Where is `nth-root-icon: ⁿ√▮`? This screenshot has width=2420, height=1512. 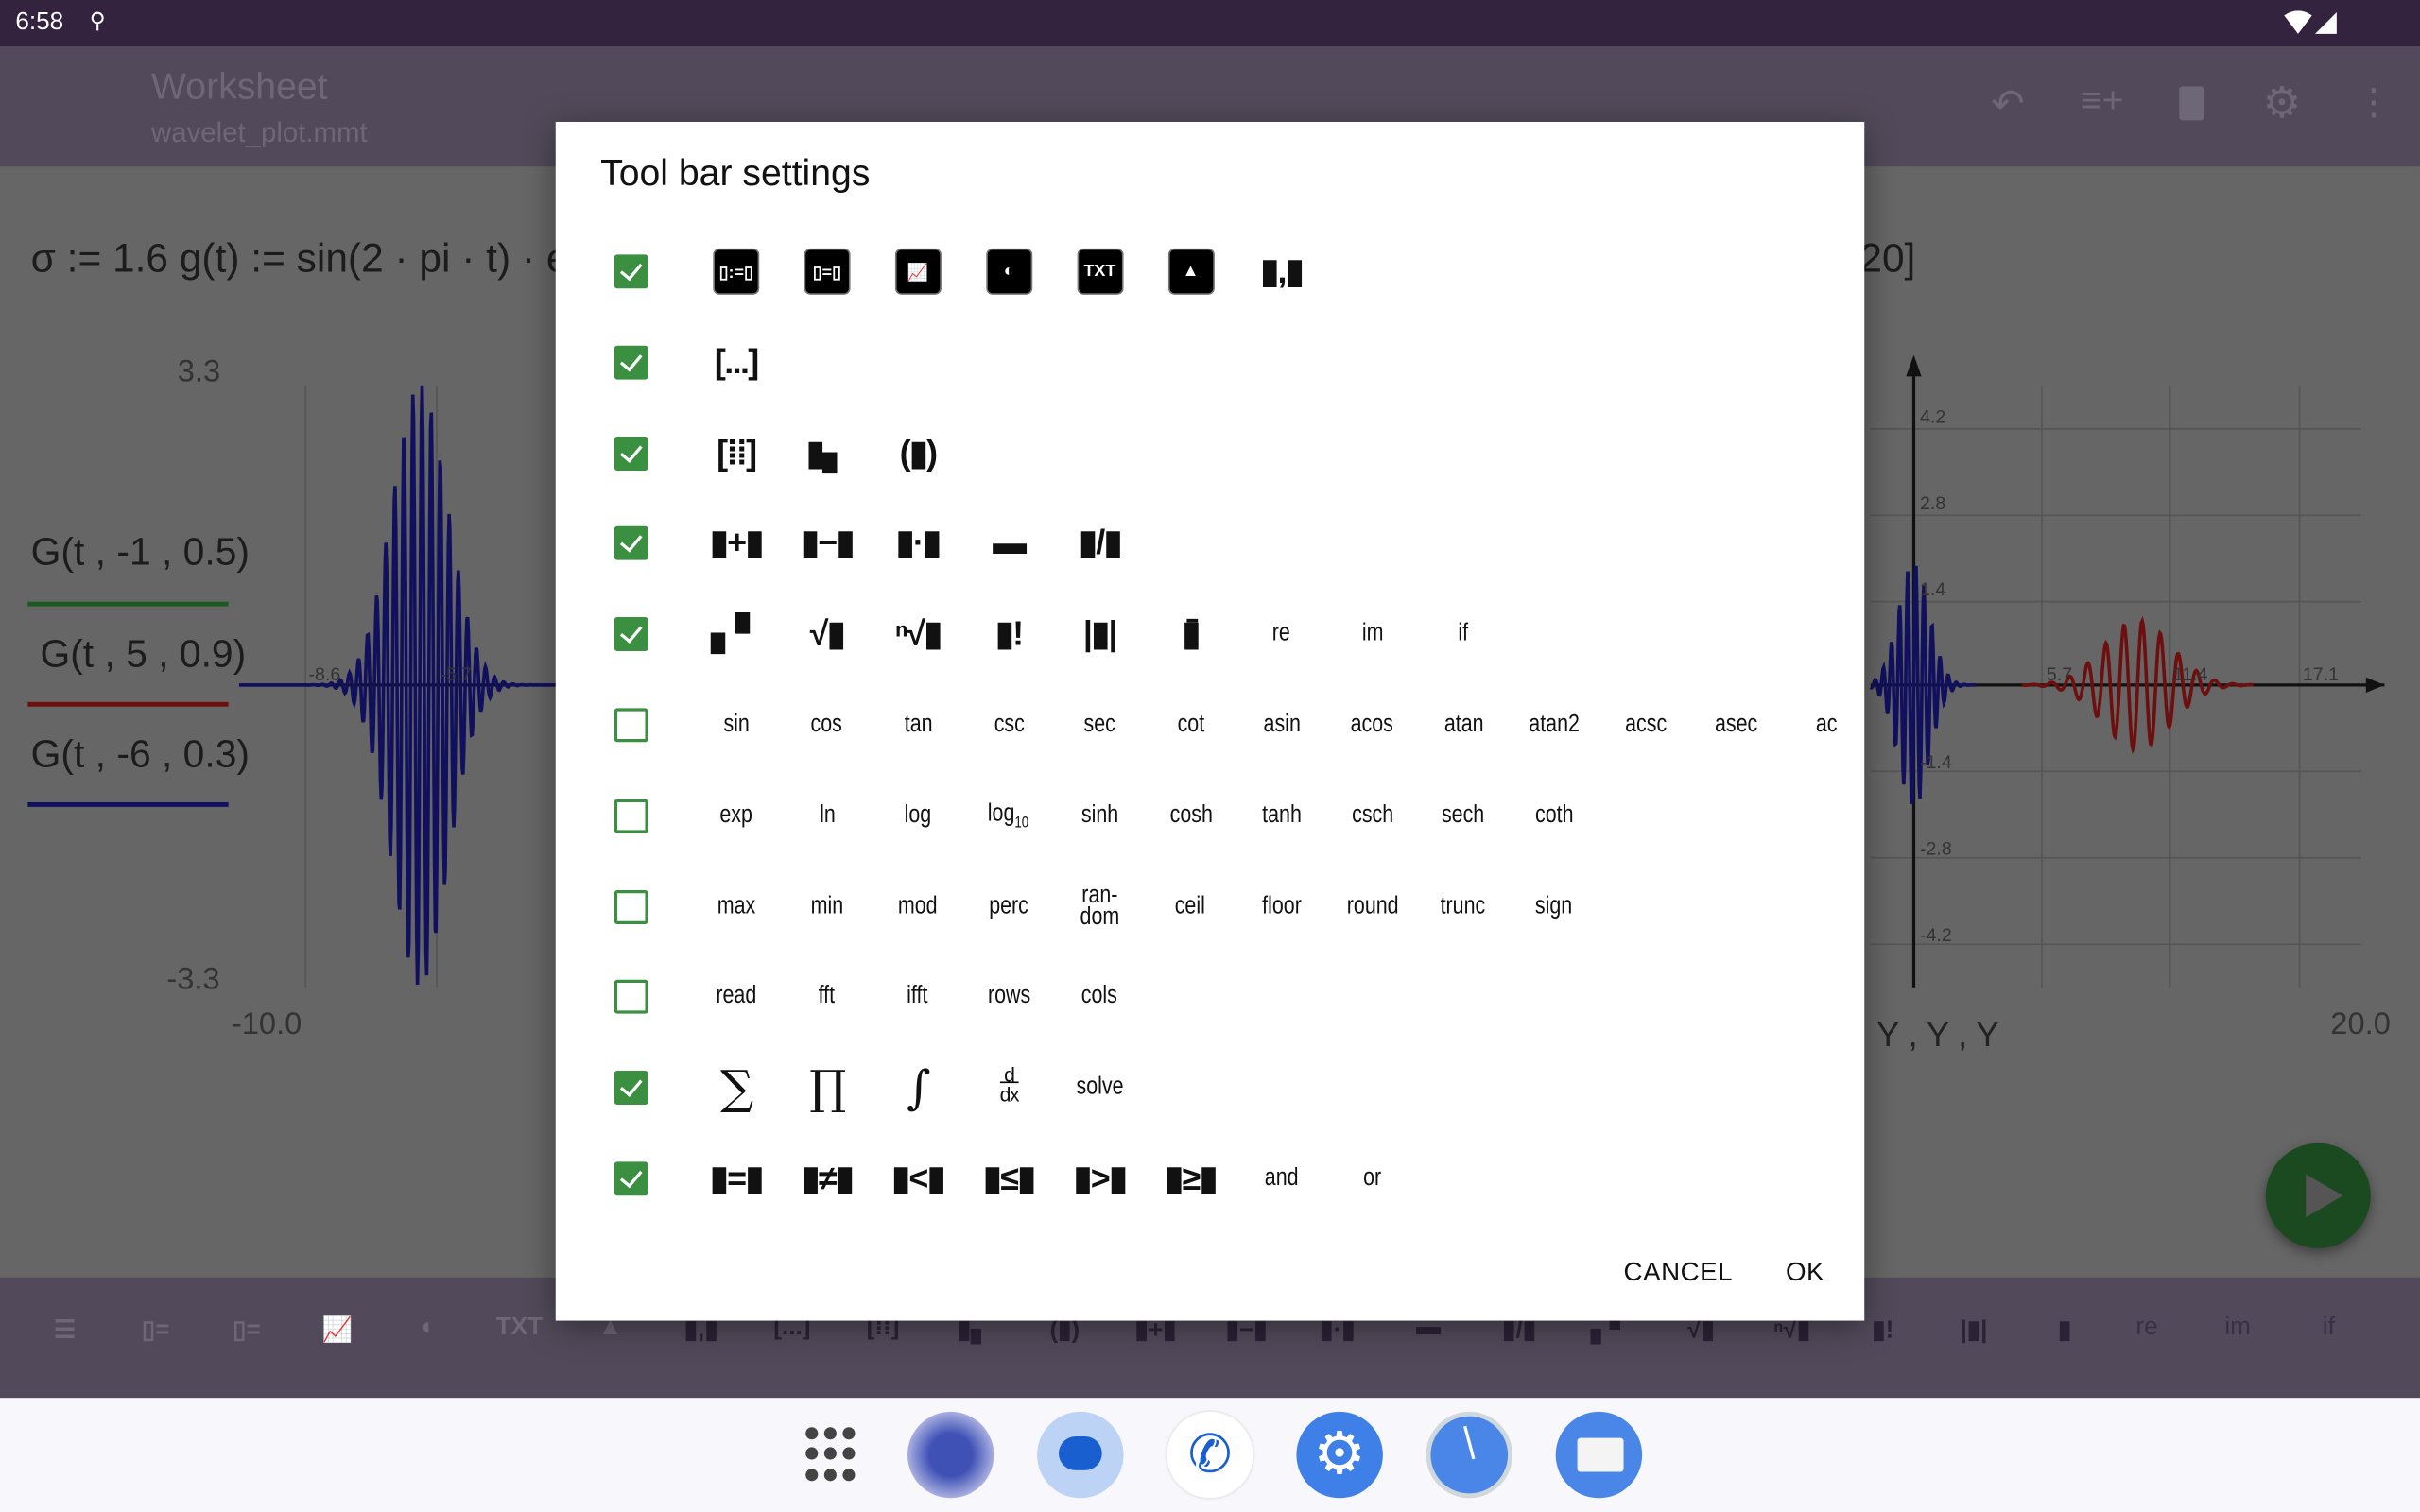
nth-root-icon: ⁿ√▮ is located at coordinates (917, 635).